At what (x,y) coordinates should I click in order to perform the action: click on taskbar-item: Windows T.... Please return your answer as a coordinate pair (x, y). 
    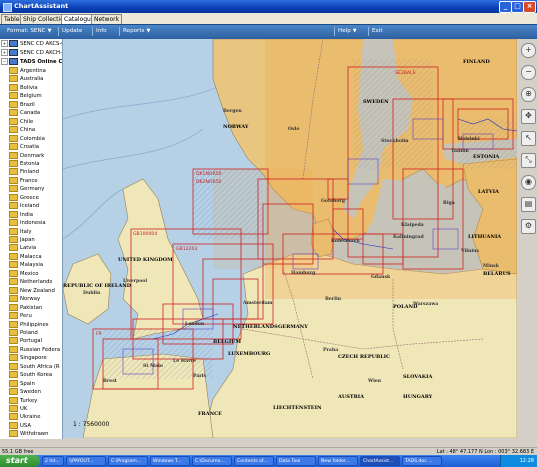
    Looking at the image, I should click on (170, 461).